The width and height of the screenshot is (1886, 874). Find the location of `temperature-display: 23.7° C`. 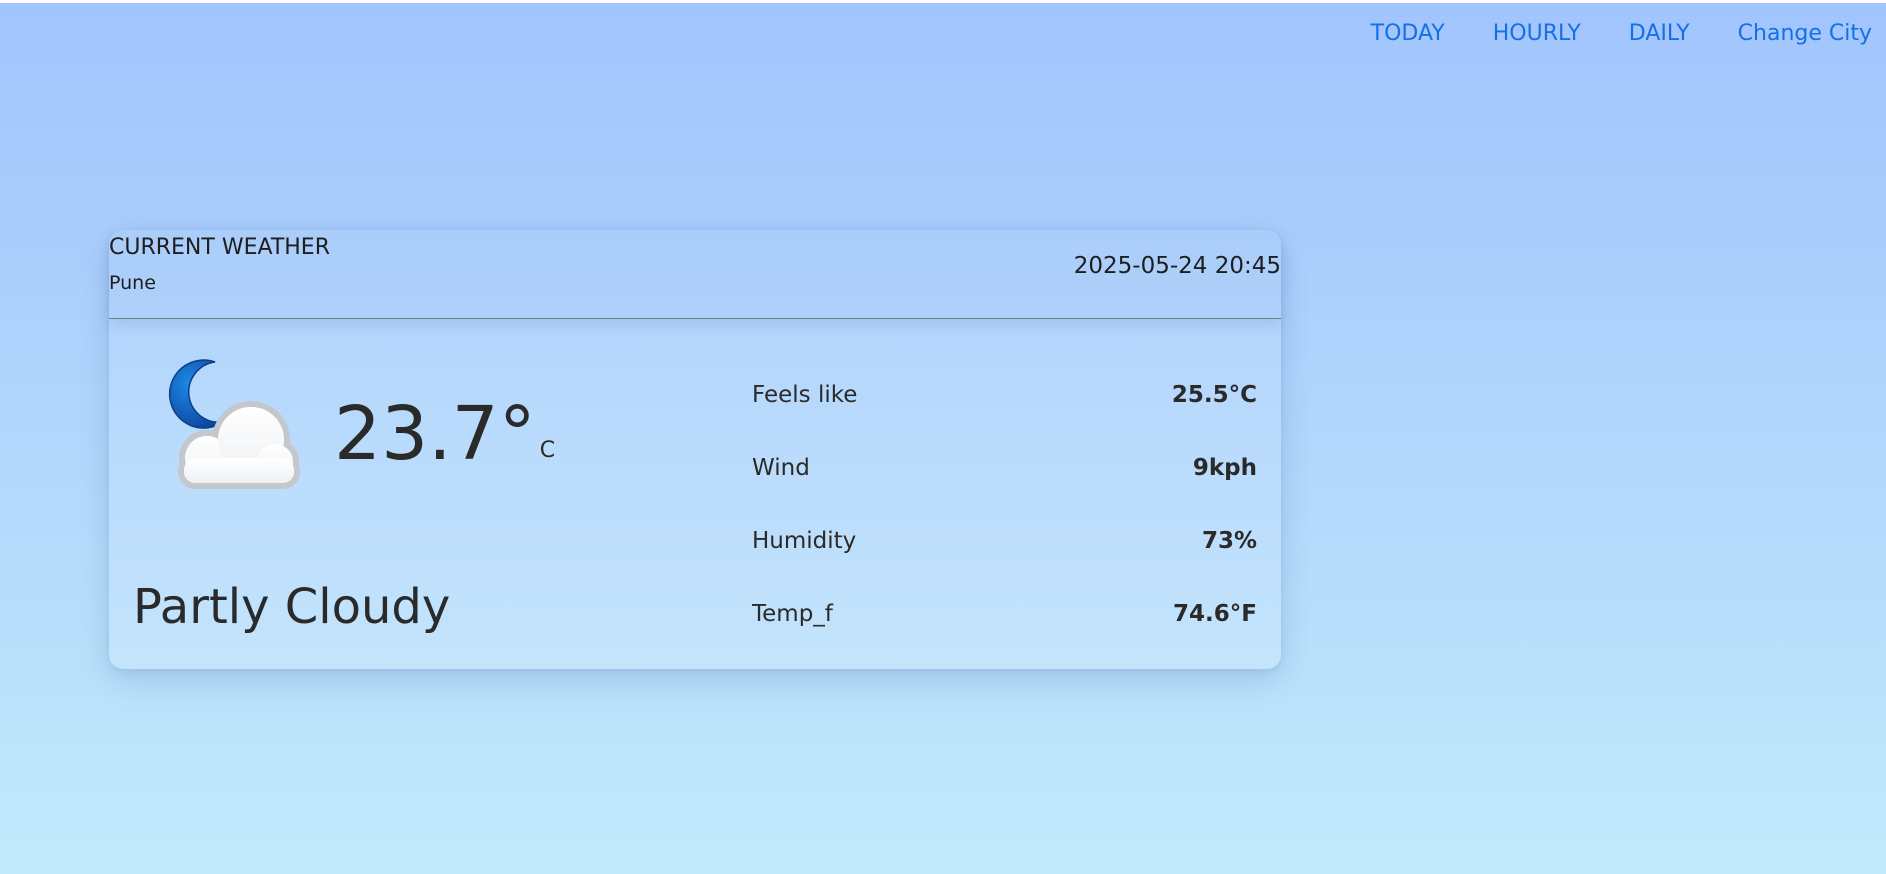

temperature-display: 23.7° C is located at coordinates (444, 434).